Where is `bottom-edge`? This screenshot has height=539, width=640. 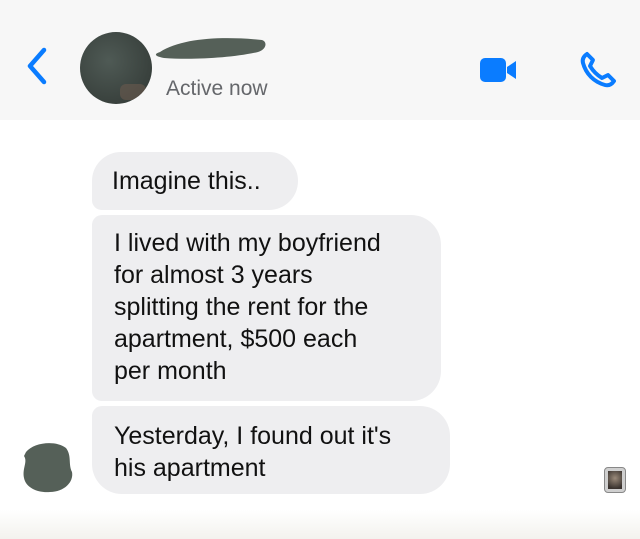 bottom-edge is located at coordinates (320, 524).